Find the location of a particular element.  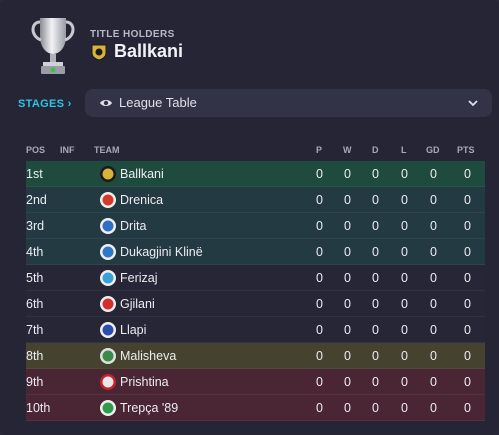

team-name: Dukagjini Klinë is located at coordinates (161, 252).